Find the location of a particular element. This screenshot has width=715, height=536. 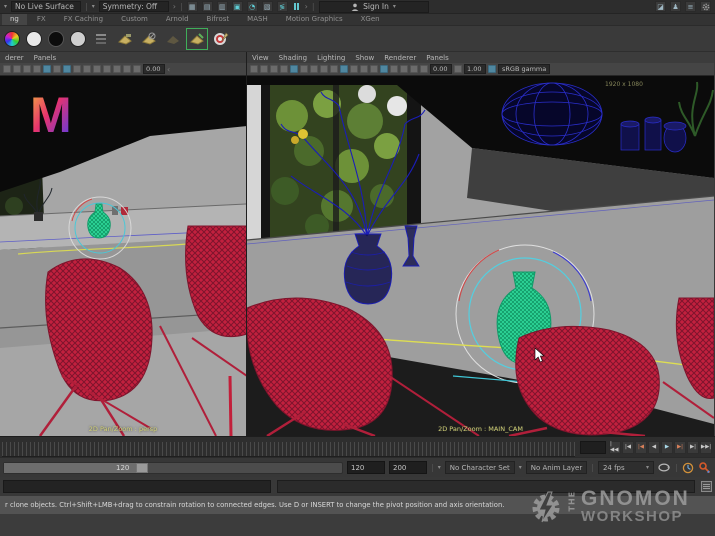

play-backwards-button: ◀ is located at coordinates (654, 447).